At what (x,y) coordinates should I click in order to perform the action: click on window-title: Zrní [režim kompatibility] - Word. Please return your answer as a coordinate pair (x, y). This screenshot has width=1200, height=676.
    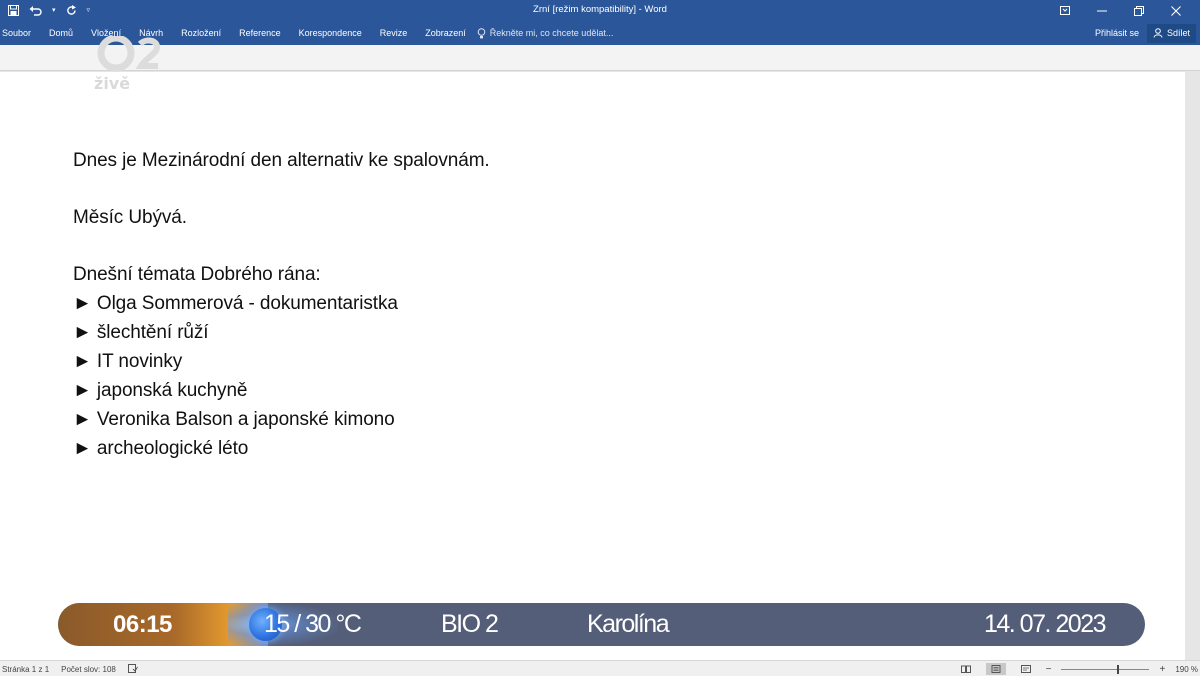
    Looking at the image, I should click on (600, 9).